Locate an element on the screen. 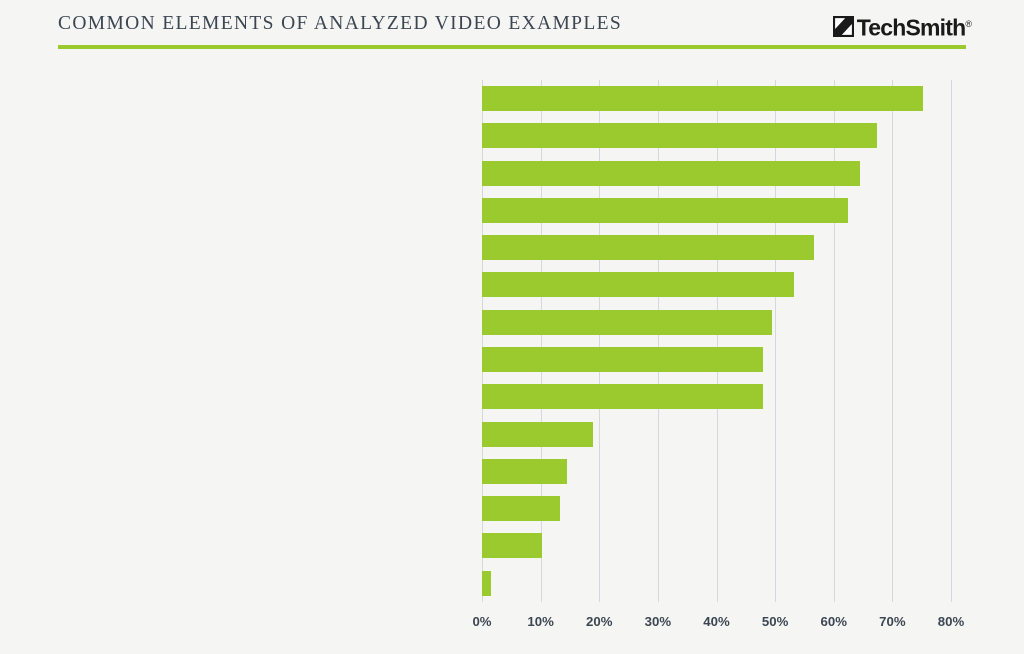  chart-row: Transition effects is located at coordinates (716, 284).